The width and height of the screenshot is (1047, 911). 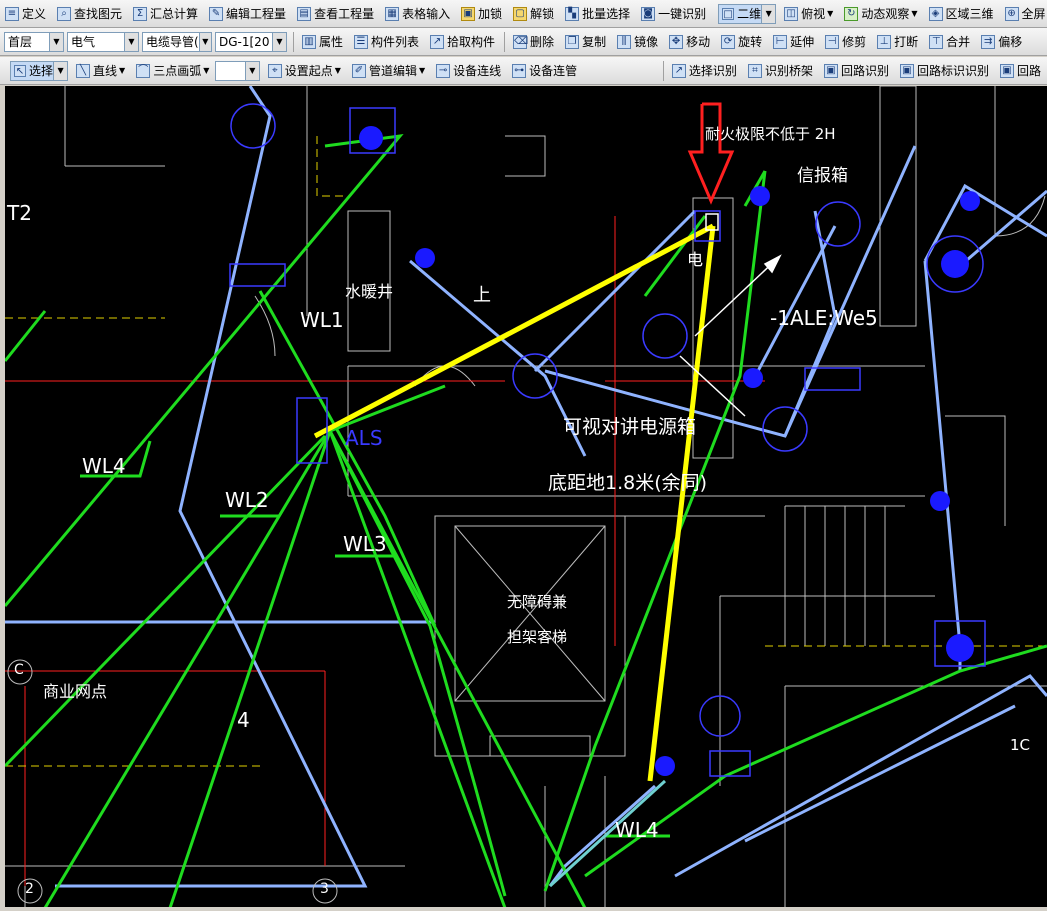 What do you see at coordinates (533, 42) in the screenshot?
I see `delete-button: ⌫ 删除` at bounding box center [533, 42].